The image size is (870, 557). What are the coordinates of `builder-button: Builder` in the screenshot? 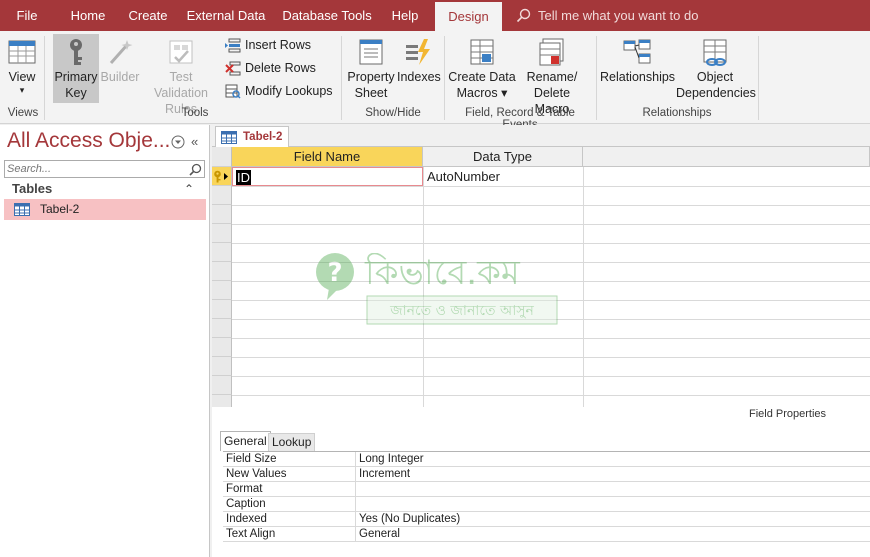 It's located at (120, 70).